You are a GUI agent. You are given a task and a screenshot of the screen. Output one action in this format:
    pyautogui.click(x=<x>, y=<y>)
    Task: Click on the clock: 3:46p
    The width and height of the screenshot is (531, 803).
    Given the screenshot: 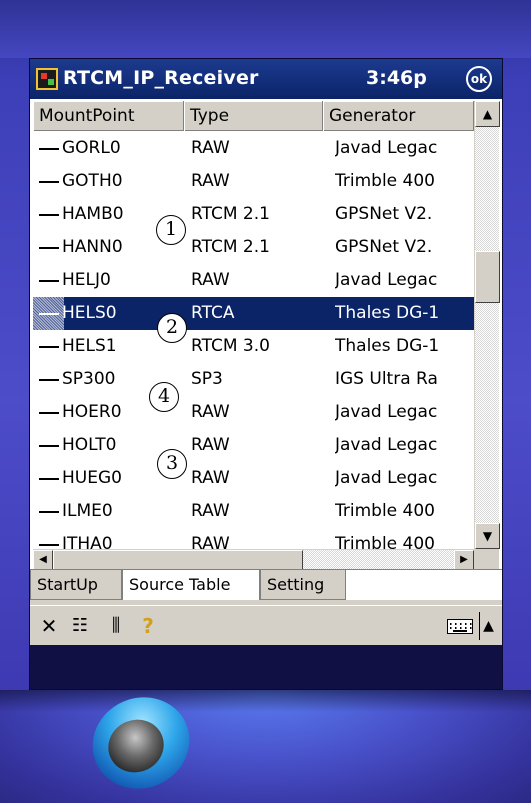 What is the action you would take?
    pyautogui.click(x=396, y=78)
    